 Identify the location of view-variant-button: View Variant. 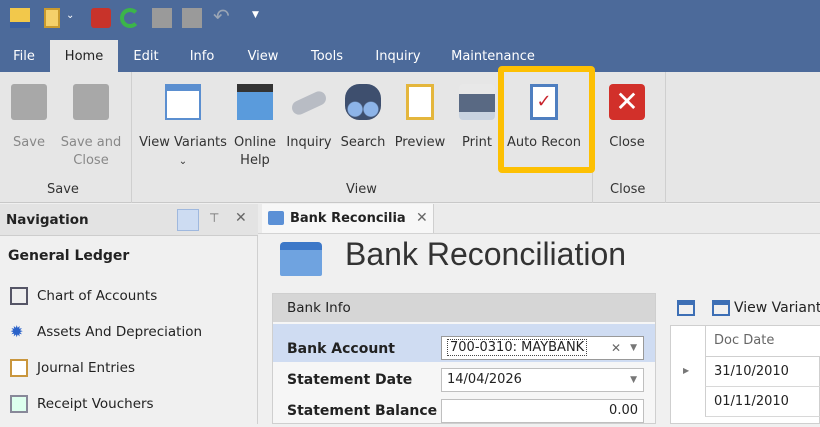
(766, 308).